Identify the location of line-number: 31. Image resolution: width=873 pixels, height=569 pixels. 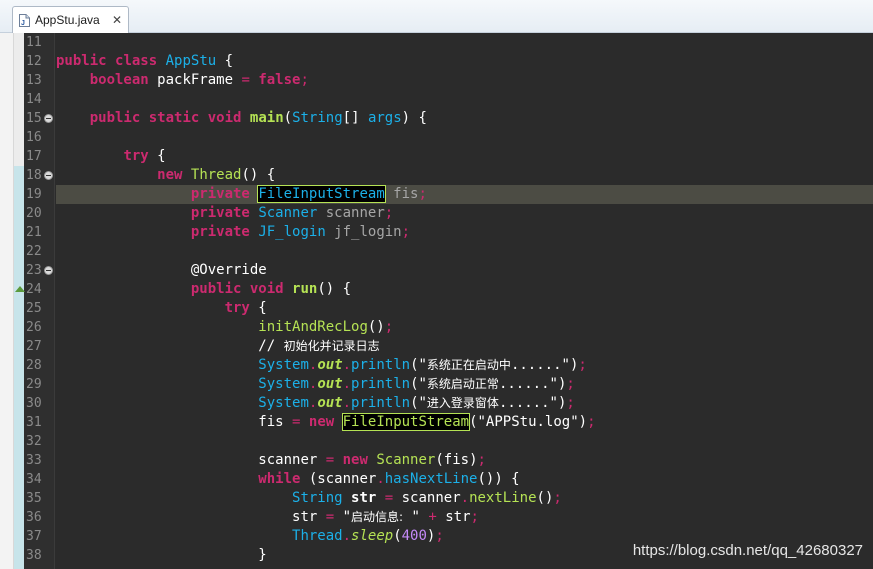
(34, 422).